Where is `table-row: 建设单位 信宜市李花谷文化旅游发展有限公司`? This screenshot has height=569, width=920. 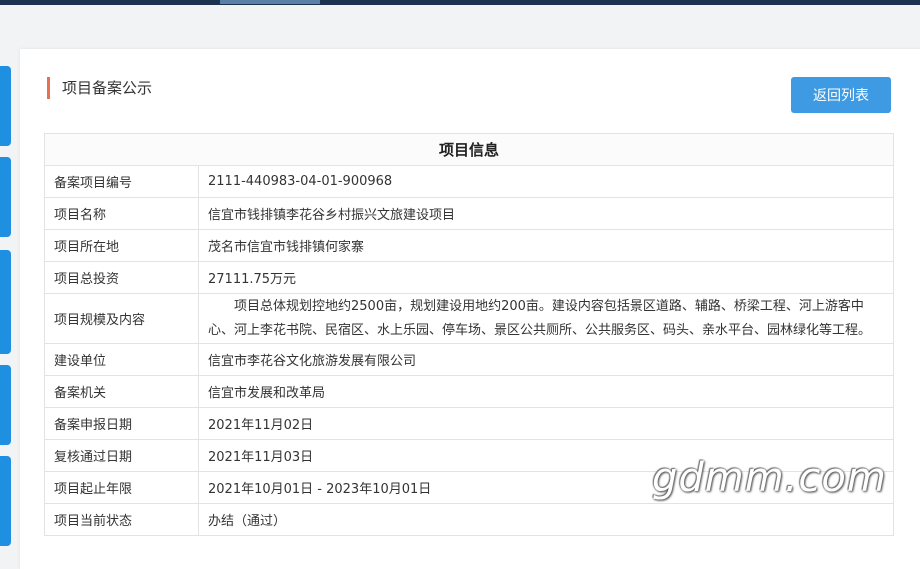 table-row: 建设单位 信宜市李花谷文化旅游发展有限公司 is located at coordinates (469, 359).